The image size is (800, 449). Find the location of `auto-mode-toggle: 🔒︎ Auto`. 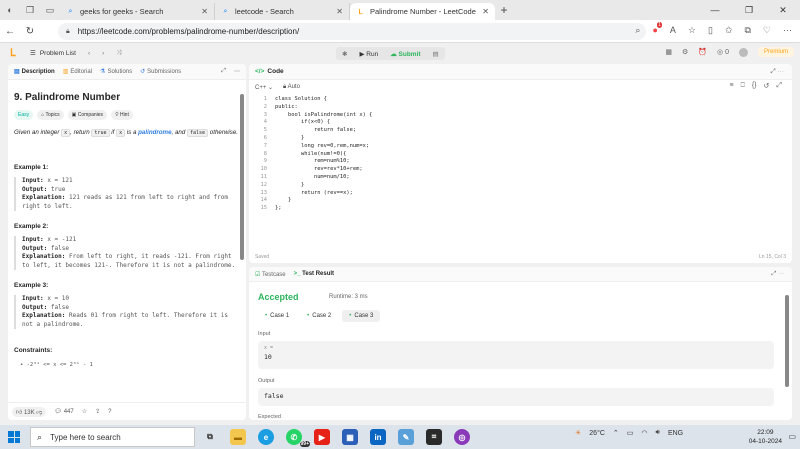

auto-mode-toggle: 🔒︎ Auto is located at coordinates (291, 87).